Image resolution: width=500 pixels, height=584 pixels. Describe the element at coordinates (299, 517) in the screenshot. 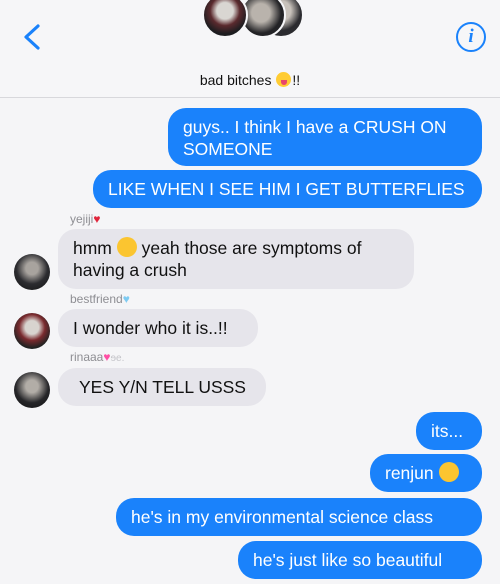

I see `outgoing-message: he's in my environmental science class` at that location.